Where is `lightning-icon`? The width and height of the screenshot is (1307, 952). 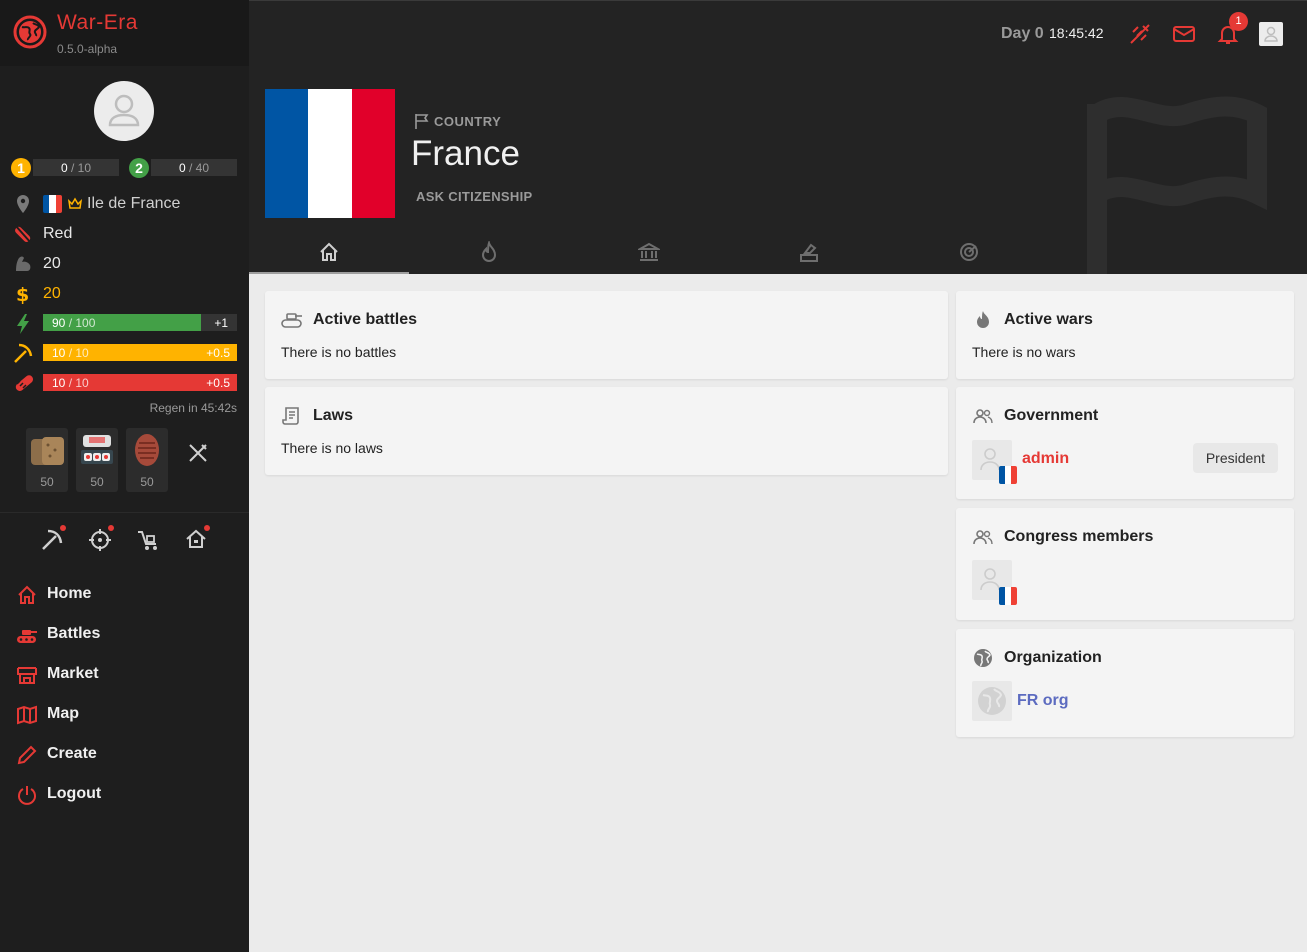
lightning-icon is located at coordinates (23, 324).